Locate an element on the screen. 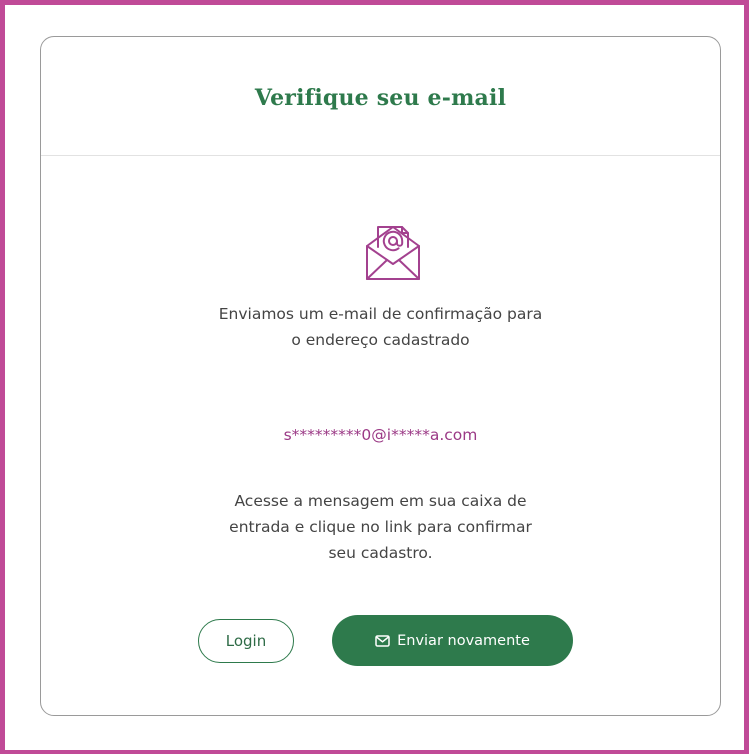 The image size is (749, 754). login-button: Login is located at coordinates (246, 641).